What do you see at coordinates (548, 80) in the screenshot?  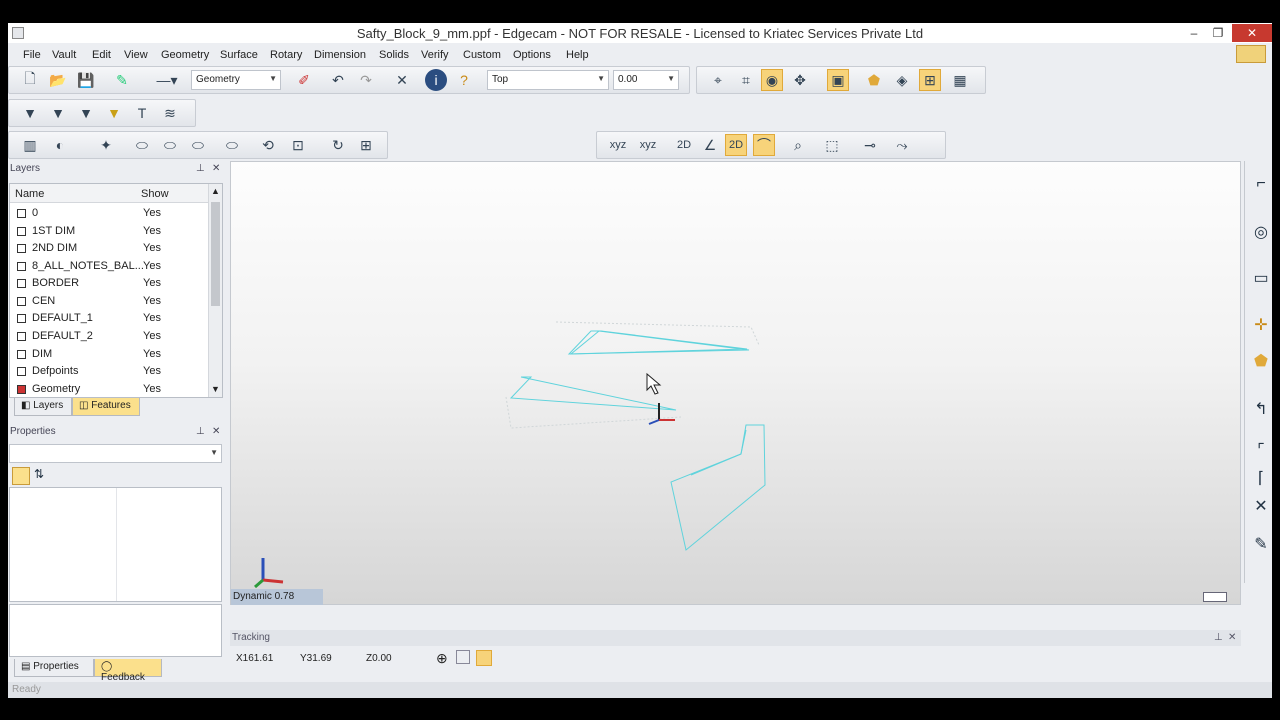 I see `view-combo: Top ▼` at bounding box center [548, 80].